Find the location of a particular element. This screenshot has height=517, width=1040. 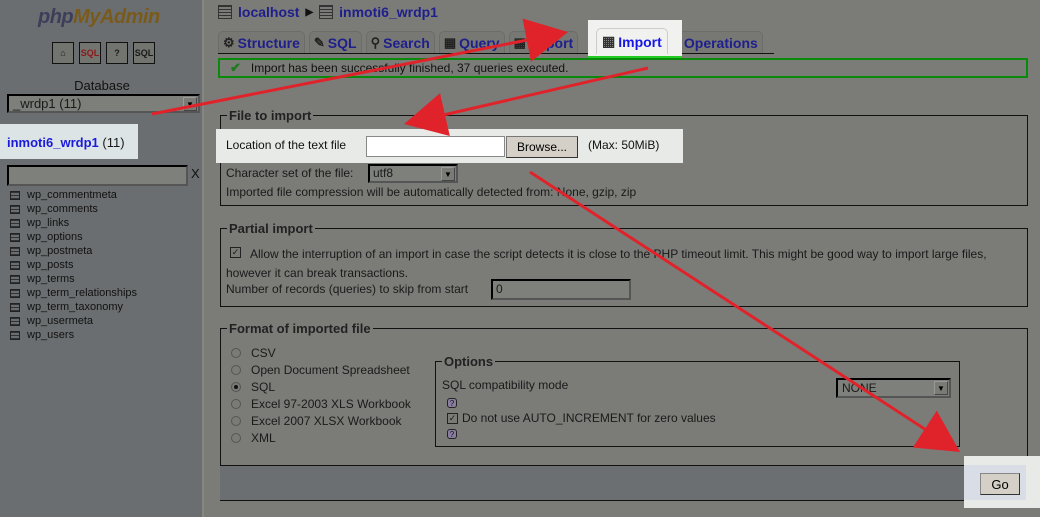

submit-bar is located at coordinates (624, 483).